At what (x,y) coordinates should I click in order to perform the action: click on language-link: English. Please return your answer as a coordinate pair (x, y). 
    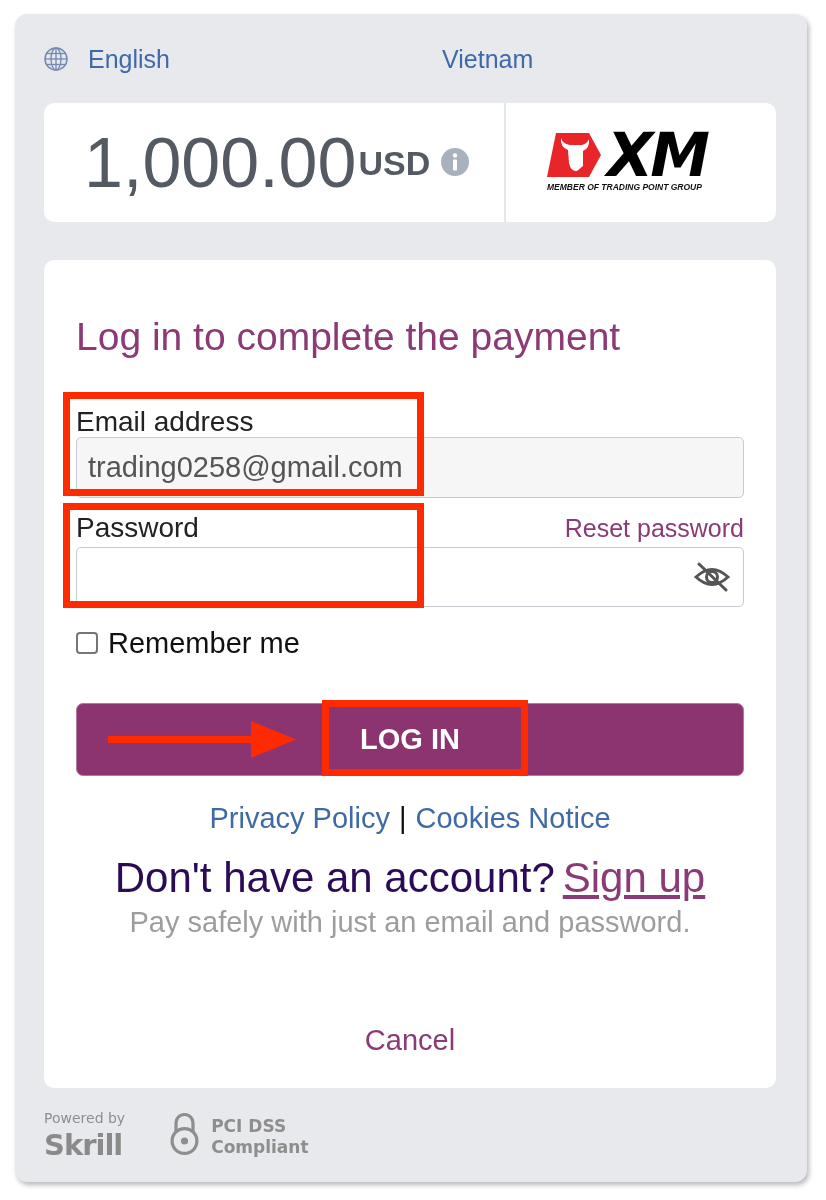
    Looking at the image, I should click on (129, 59).